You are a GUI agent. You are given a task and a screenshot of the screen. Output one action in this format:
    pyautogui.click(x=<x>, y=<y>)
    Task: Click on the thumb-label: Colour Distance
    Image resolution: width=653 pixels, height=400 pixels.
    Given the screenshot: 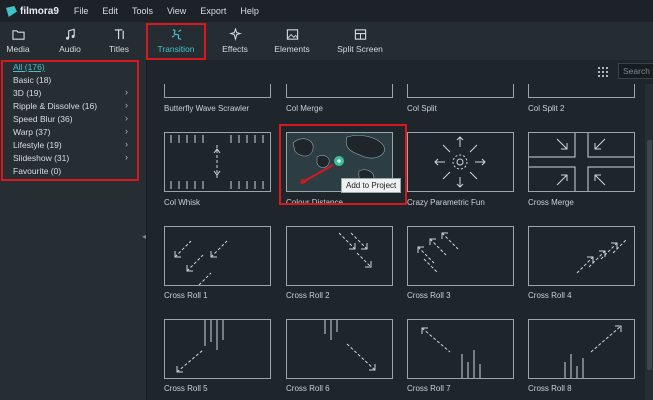 What is the action you would take?
    pyautogui.click(x=314, y=202)
    